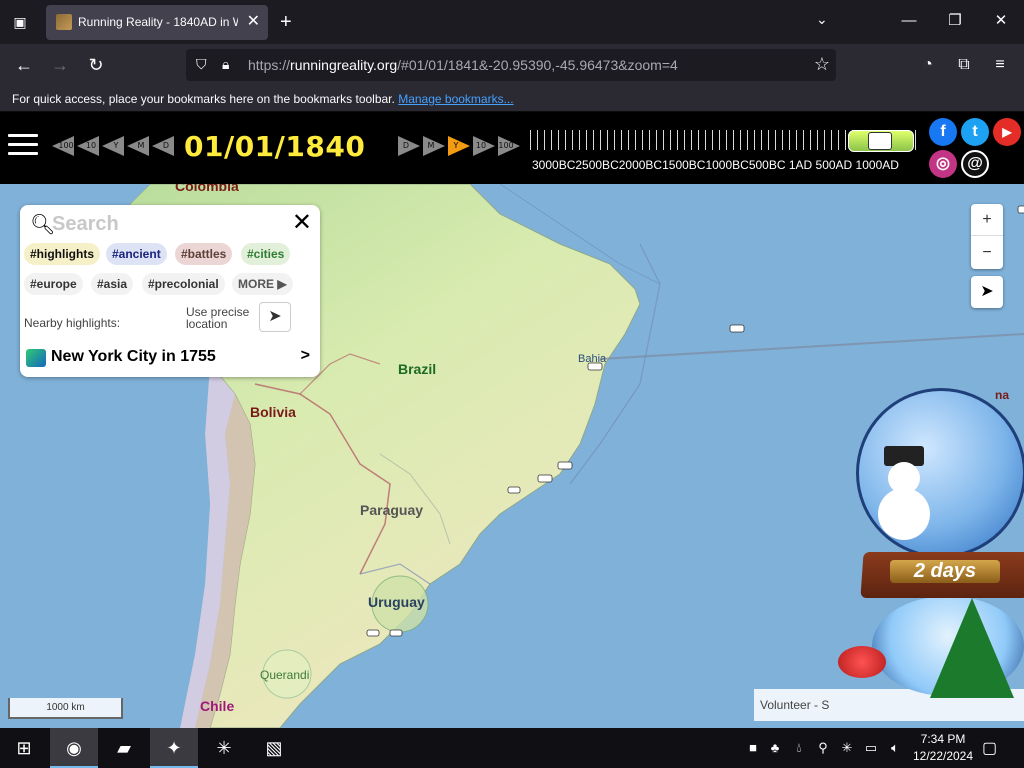 The image size is (1024, 768). I want to click on christmas-tree-icon, so click(972, 648).